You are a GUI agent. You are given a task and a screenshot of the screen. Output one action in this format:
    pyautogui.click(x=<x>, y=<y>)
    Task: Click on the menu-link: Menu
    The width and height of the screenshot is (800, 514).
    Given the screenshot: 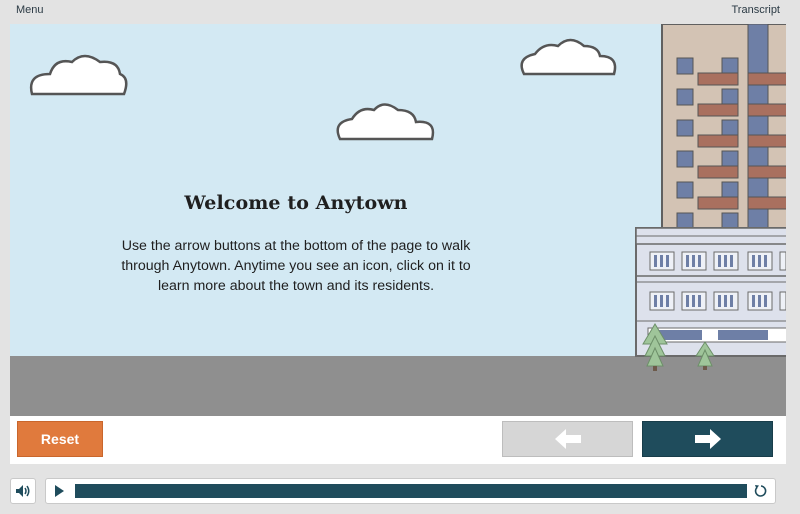 What is the action you would take?
    pyautogui.click(x=30, y=10)
    